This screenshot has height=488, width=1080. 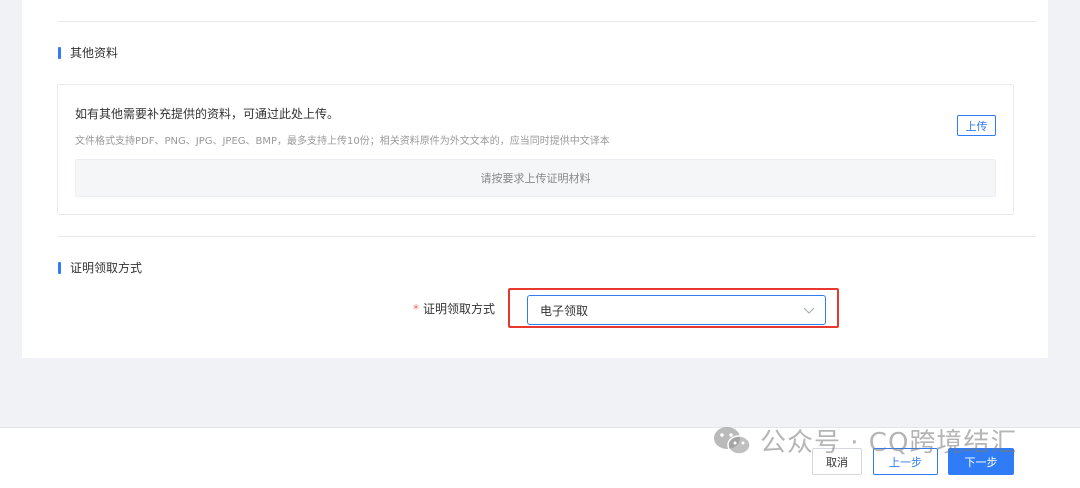 I want to click on upload-drop-area: 请按要求上传证明材料, so click(x=535, y=178).